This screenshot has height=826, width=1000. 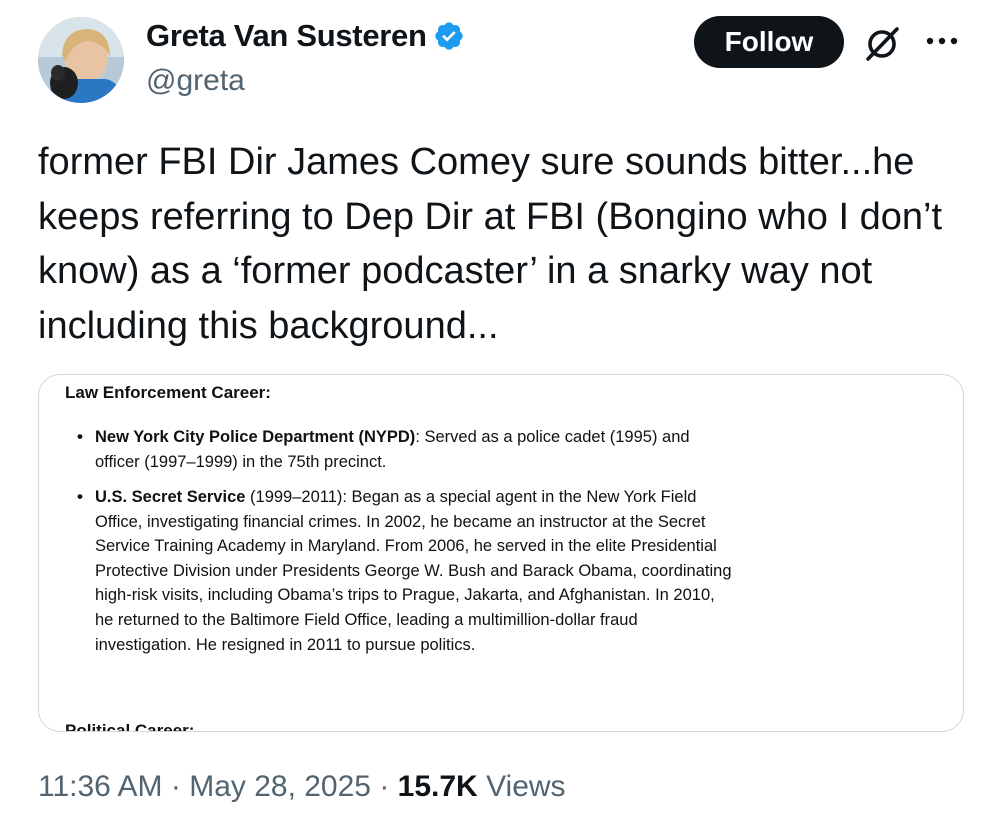 I want to click on views-label: Views, so click(x=521, y=786).